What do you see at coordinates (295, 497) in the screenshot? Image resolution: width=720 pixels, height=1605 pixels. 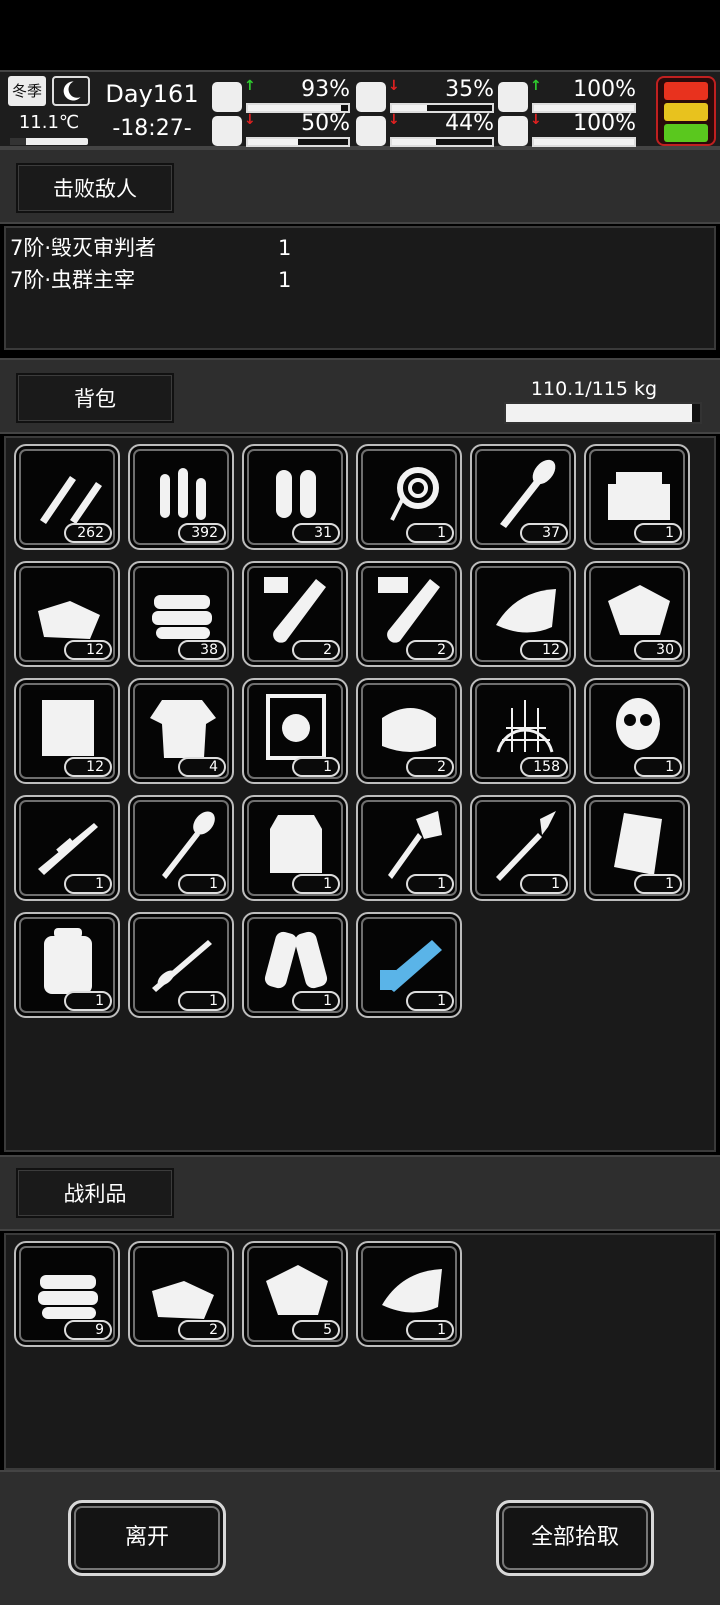 I see `item-slot: 31` at bounding box center [295, 497].